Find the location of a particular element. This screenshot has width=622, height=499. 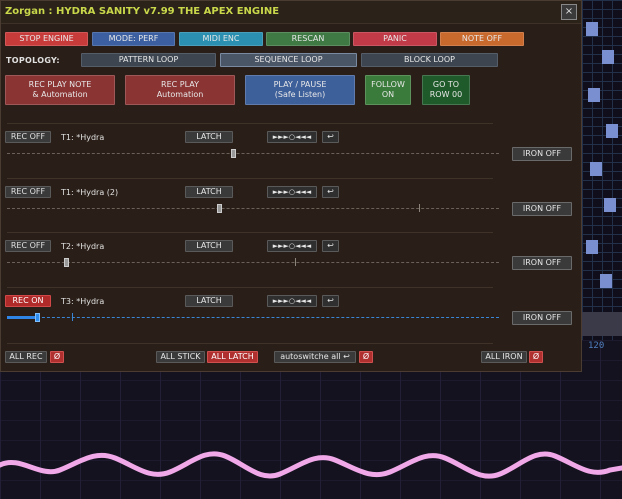

stop-engine-button: STOP ENGINE is located at coordinates (46, 39).